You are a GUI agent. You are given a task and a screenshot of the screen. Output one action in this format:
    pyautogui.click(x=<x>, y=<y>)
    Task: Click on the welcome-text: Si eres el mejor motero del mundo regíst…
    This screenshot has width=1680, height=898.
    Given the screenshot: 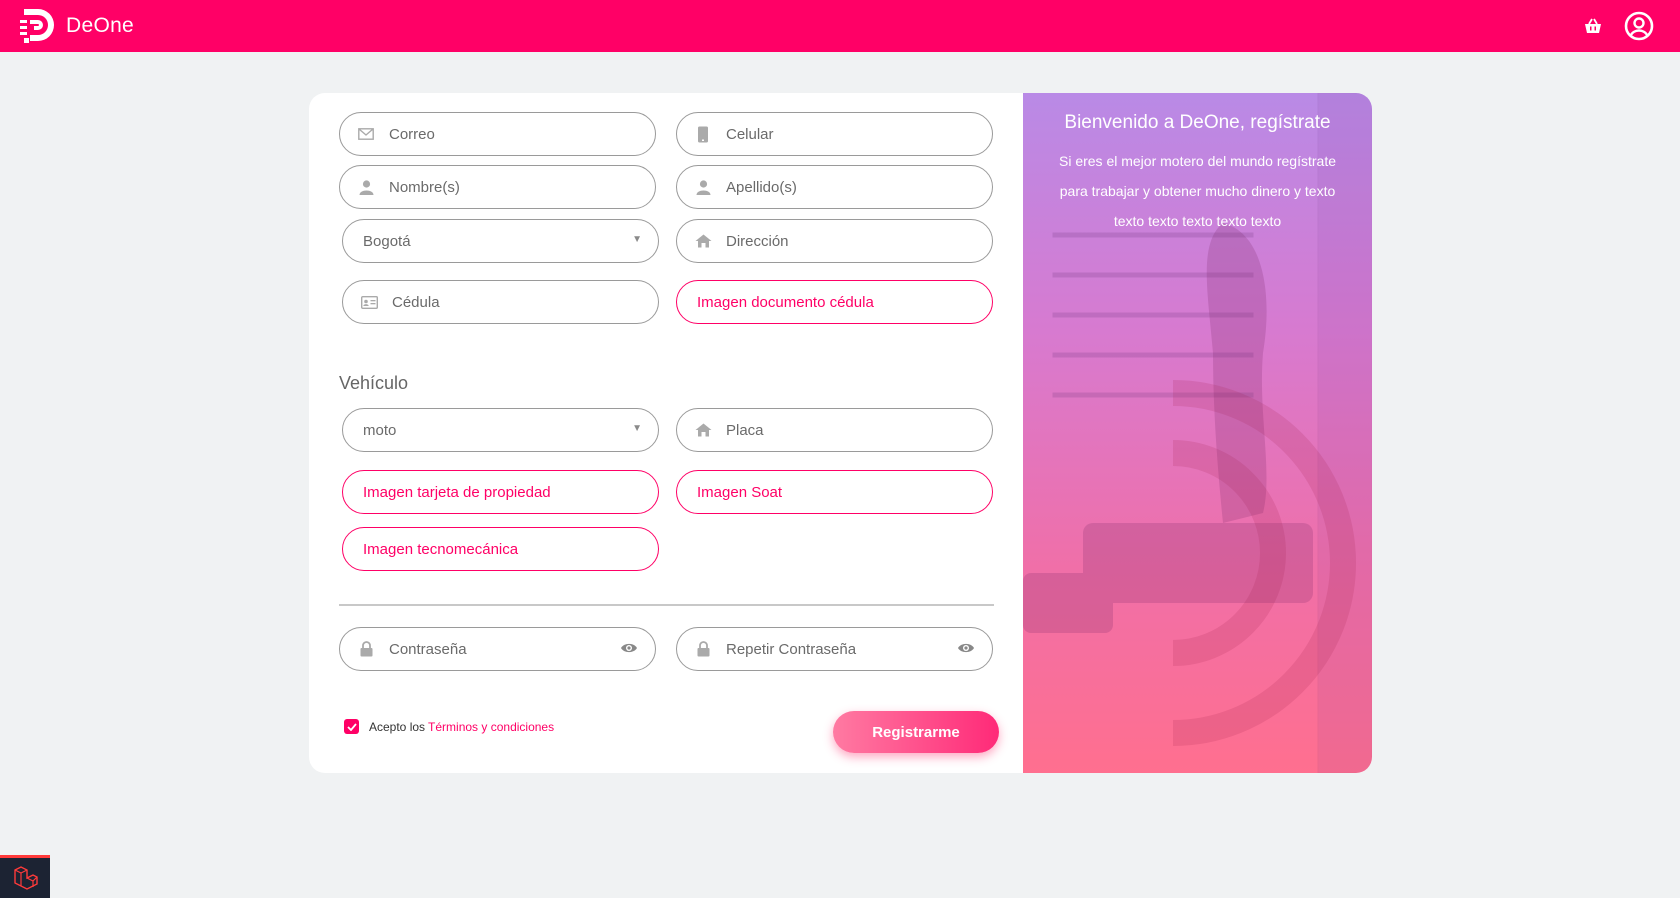 What is the action you would take?
    pyautogui.click(x=1197, y=191)
    